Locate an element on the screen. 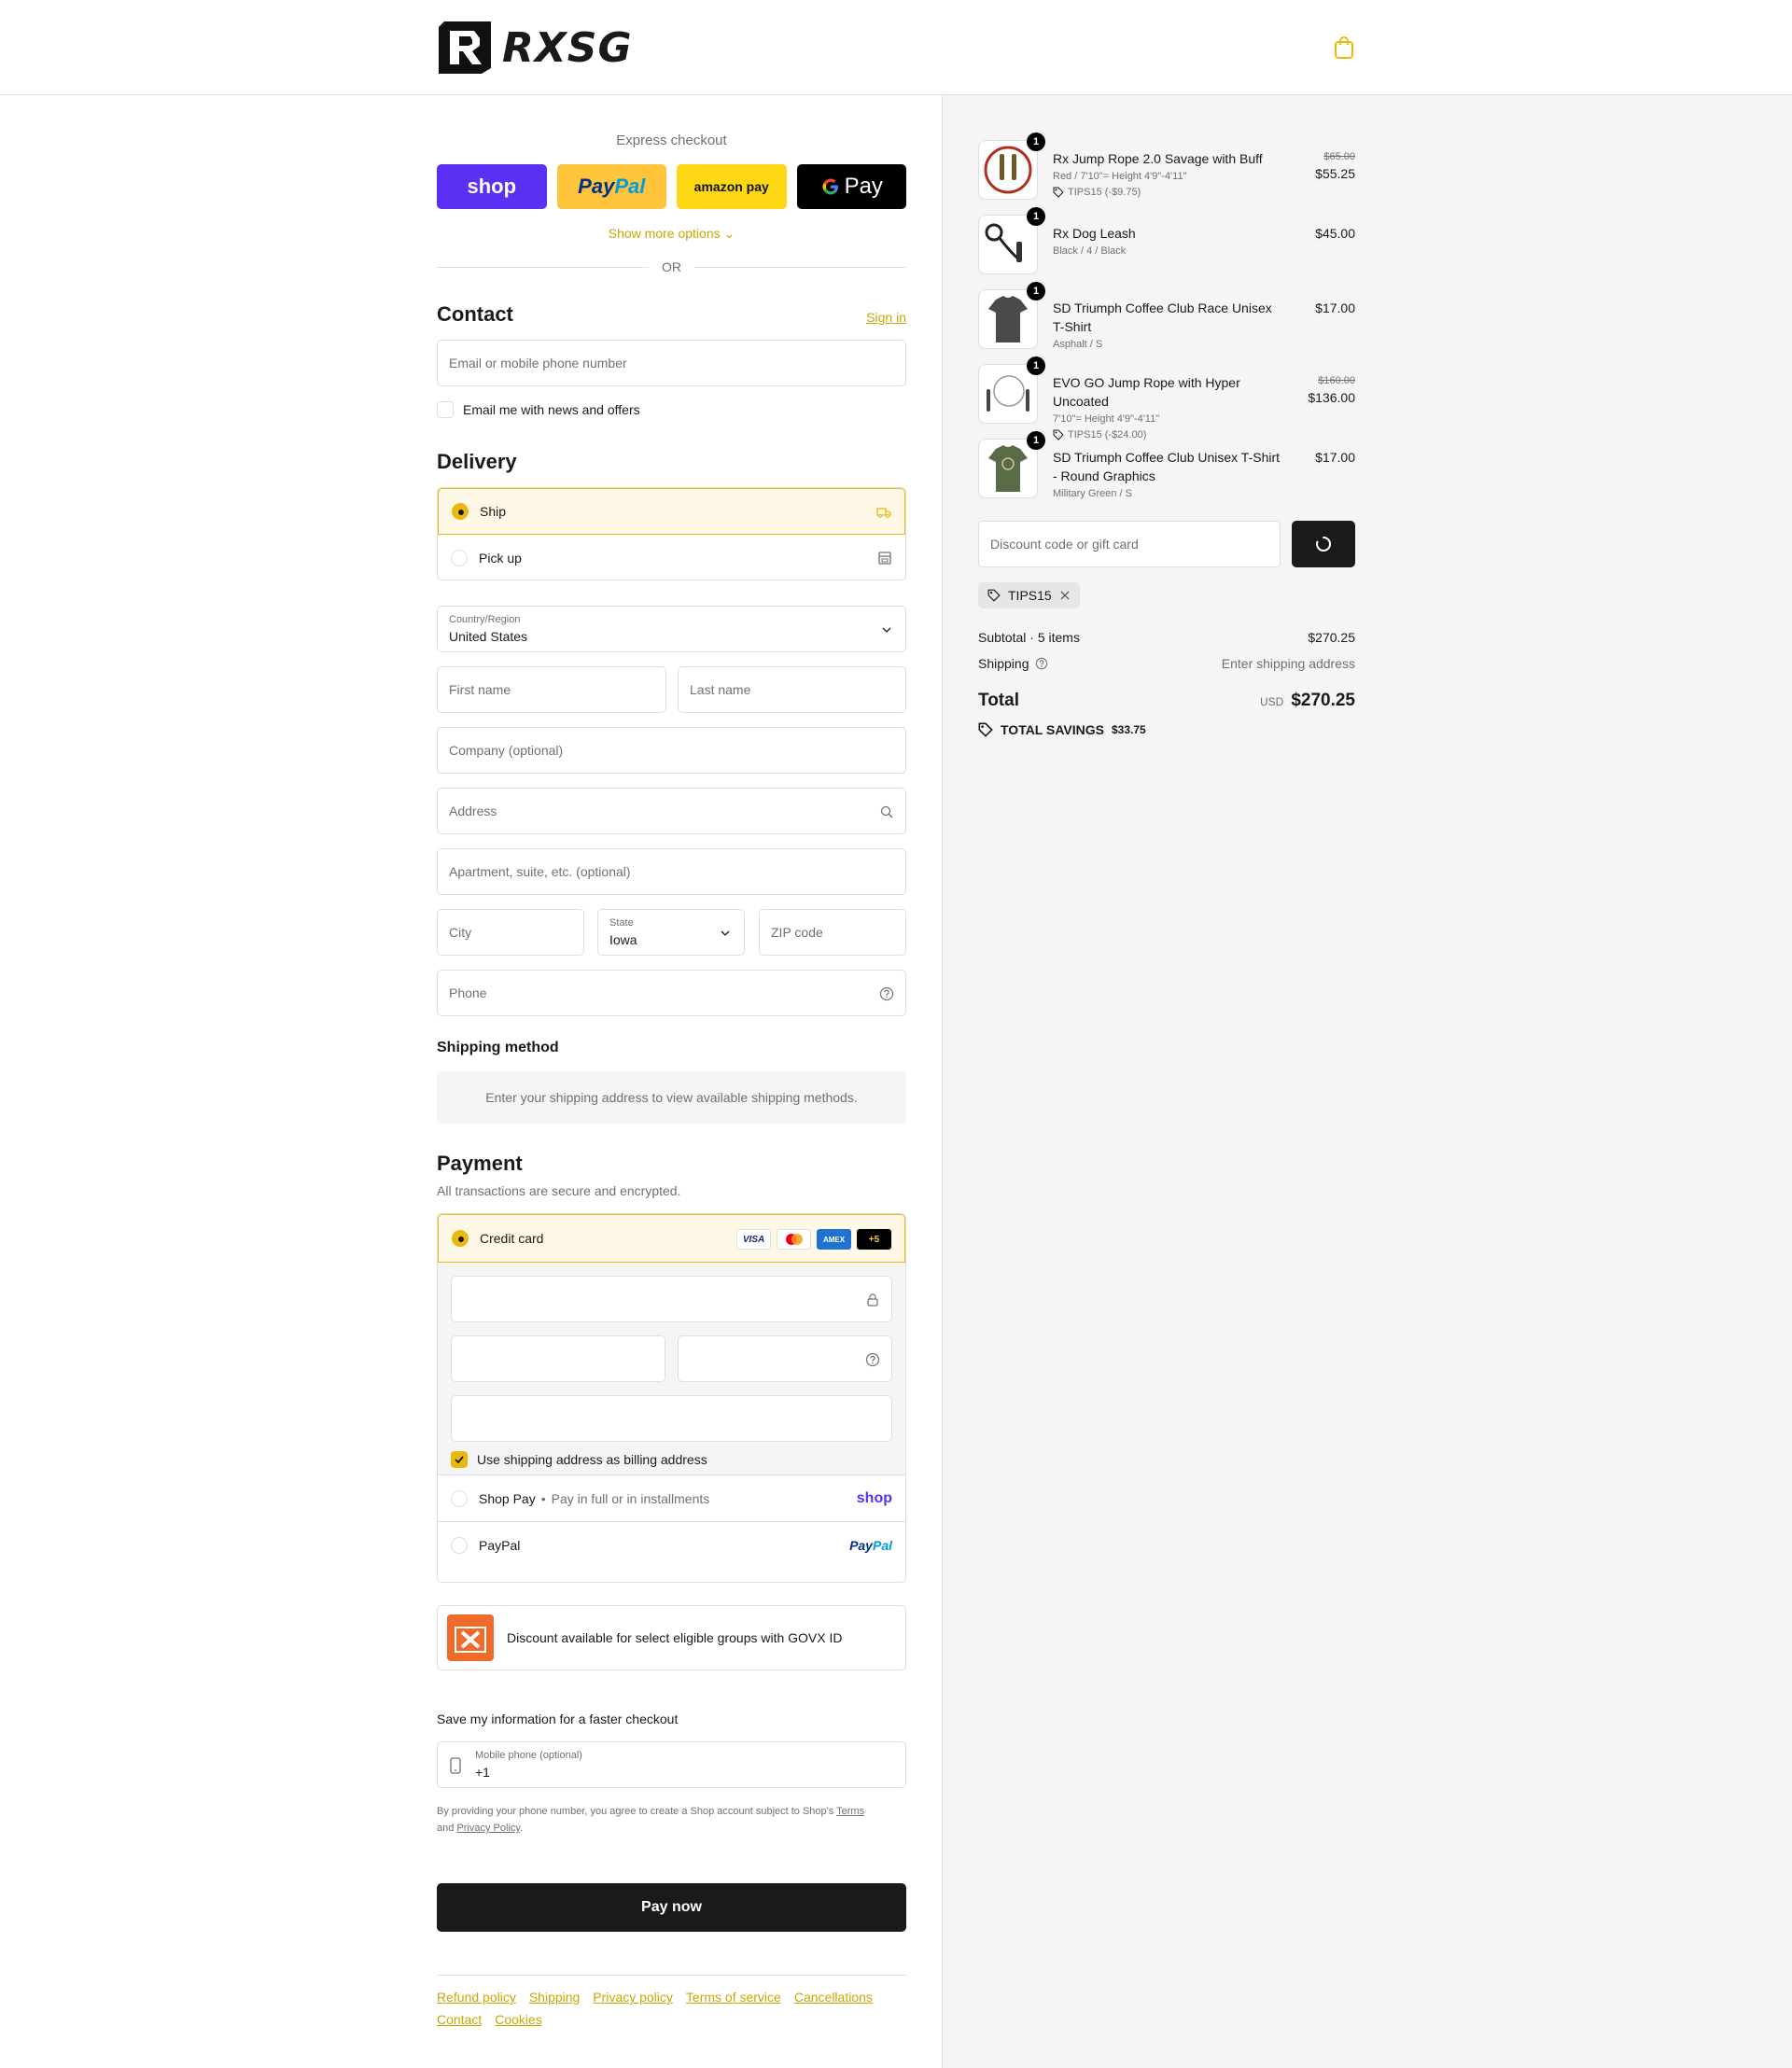 The height and width of the screenshot is (2068, 1792). pickup-option: Pick up is located at coordinates (671, 557).